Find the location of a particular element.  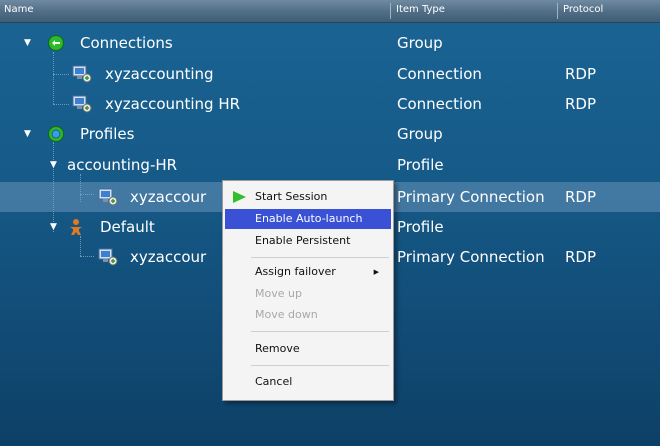

menu-item-move-up: Move up is located at coordinates (308, 294).